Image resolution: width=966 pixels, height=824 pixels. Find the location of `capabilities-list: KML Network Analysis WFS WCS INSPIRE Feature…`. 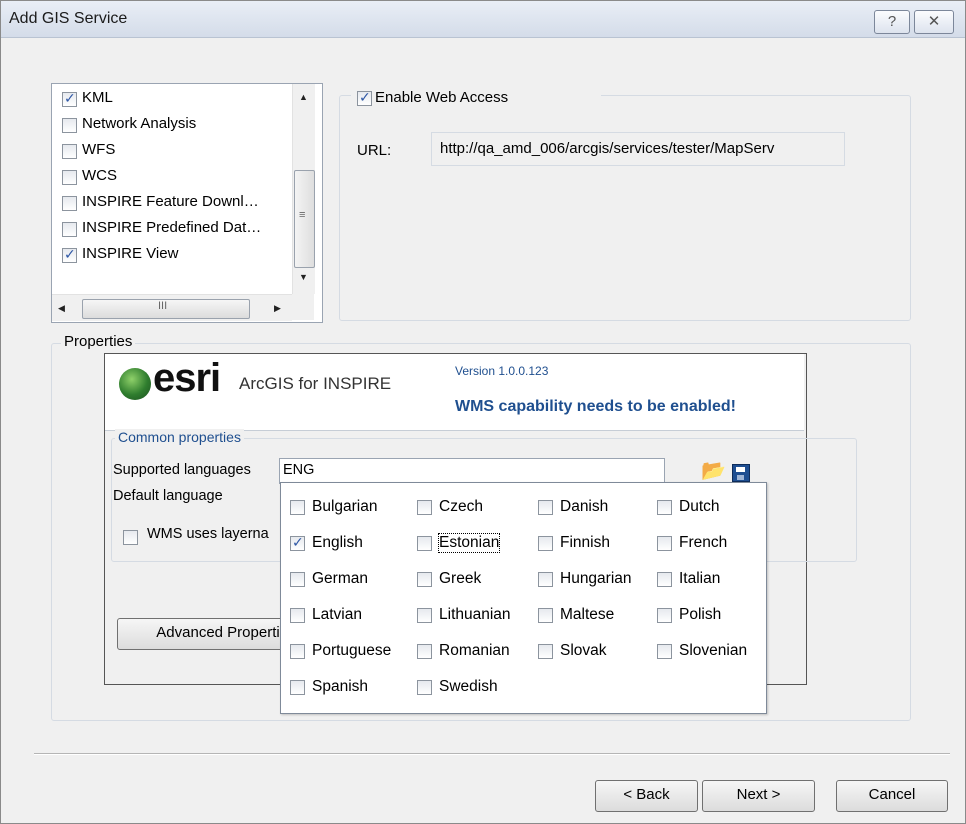

capabilities-list: KML Network Analysis WFS WCS INSPIRE Feature… is located at coordinates (187, 203).